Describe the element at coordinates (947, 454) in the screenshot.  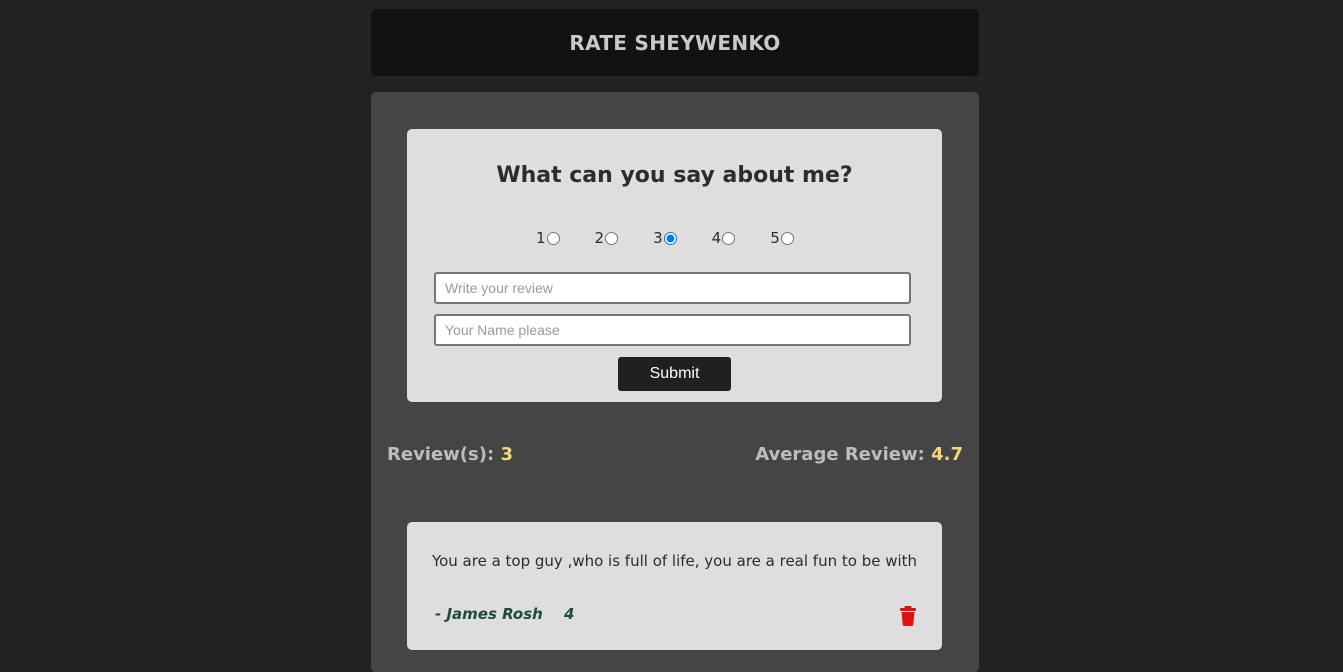
I see `average-review-value: 4.7` at that location.